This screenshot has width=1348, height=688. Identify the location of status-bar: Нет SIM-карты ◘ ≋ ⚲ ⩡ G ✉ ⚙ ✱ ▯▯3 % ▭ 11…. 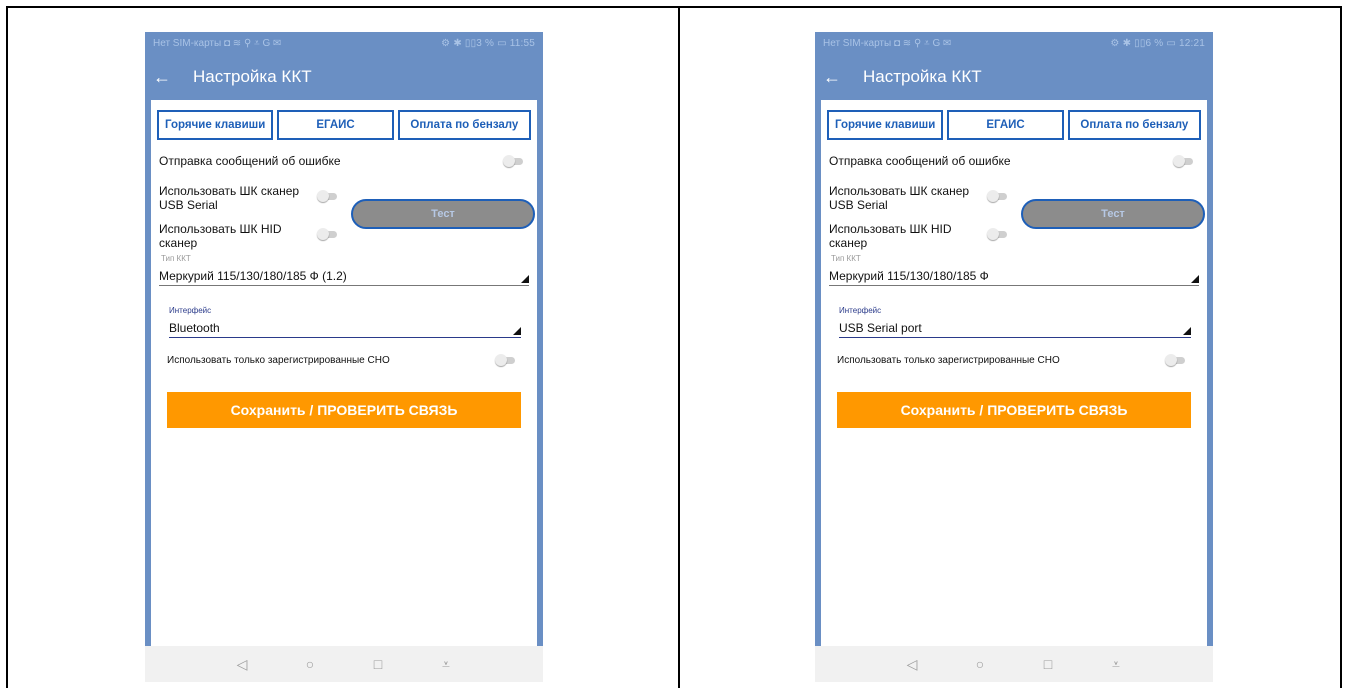
(344, 43).